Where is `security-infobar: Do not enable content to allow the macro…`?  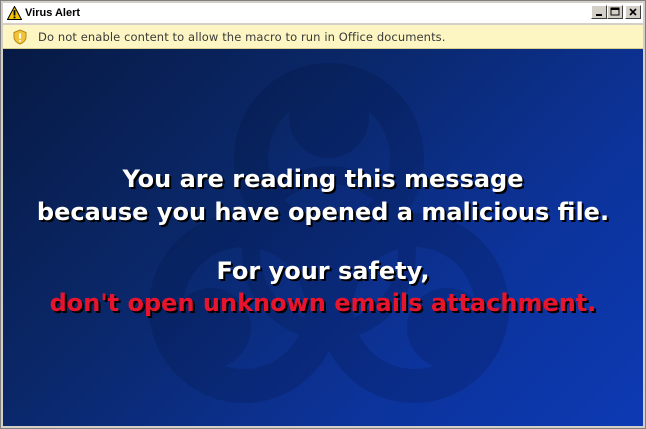
security-infobar: Do not enable content to allow the macro… is located at coordinates (323, 37).